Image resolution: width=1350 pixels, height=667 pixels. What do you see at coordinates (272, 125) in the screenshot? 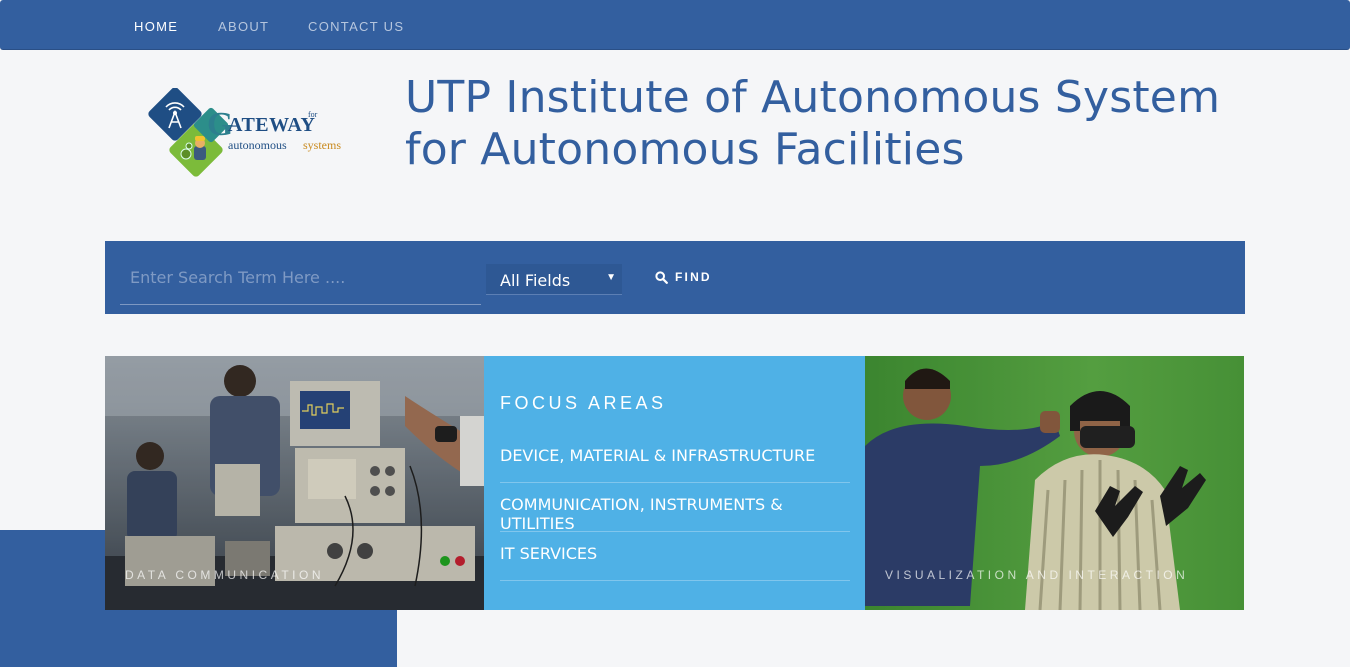
I see `logo-text-main: ATEWAY` at bounding box center [272, 125].